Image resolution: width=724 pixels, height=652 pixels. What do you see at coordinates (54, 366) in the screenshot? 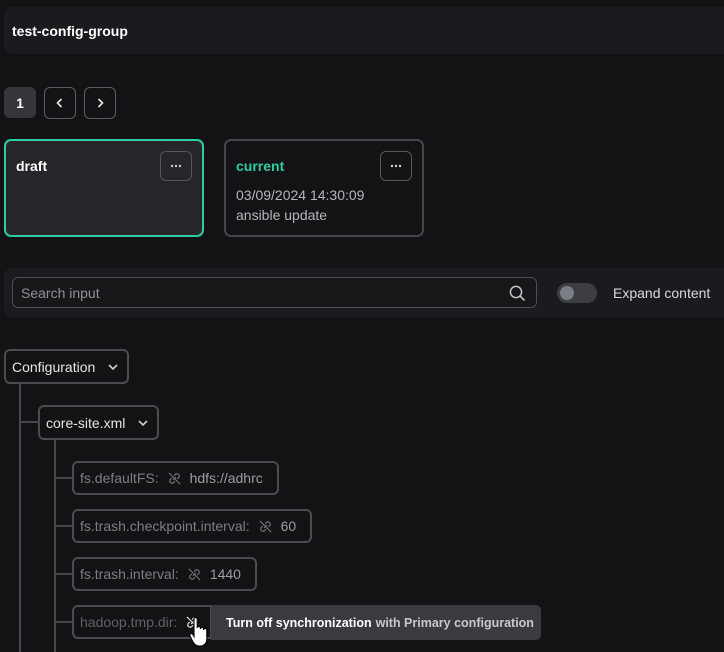
I see `tree-node-label: Configuration` at bounding box center [54, 366].